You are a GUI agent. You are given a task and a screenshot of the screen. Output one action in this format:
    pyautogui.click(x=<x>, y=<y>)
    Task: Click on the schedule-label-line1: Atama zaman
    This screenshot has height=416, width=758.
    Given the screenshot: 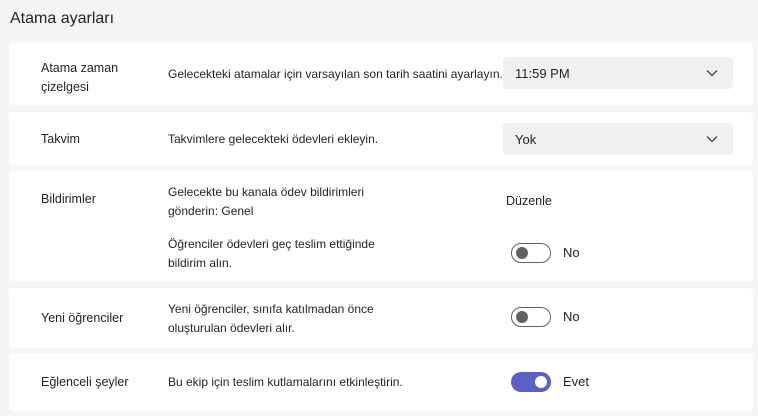 What is the action you would take?
    pyautogui.click(x=80, y=68)
    